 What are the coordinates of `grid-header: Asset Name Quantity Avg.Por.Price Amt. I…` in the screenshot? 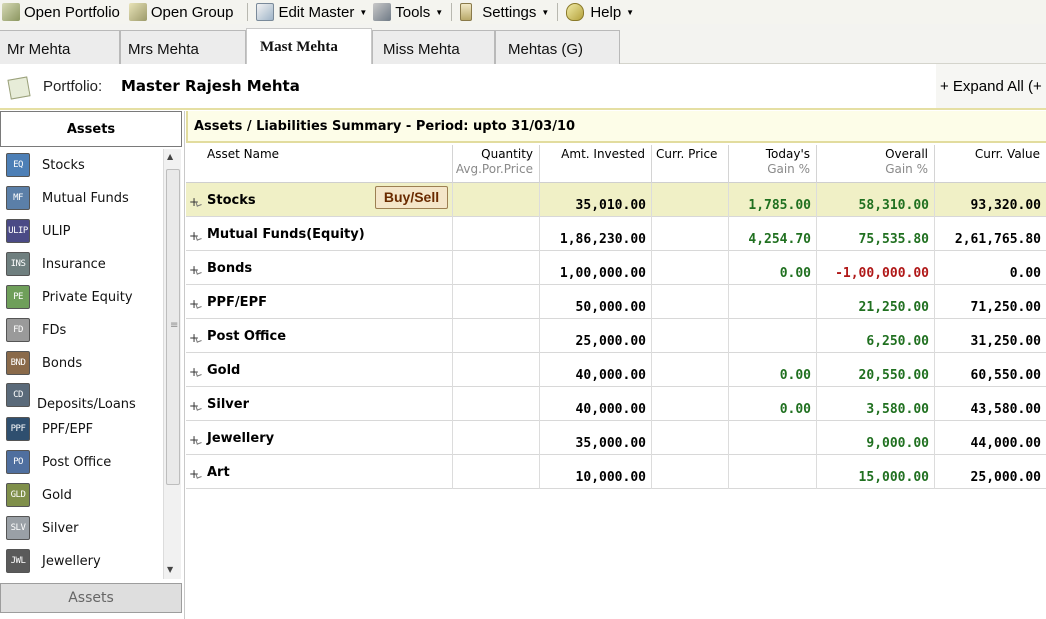 It's located at (616, 164).